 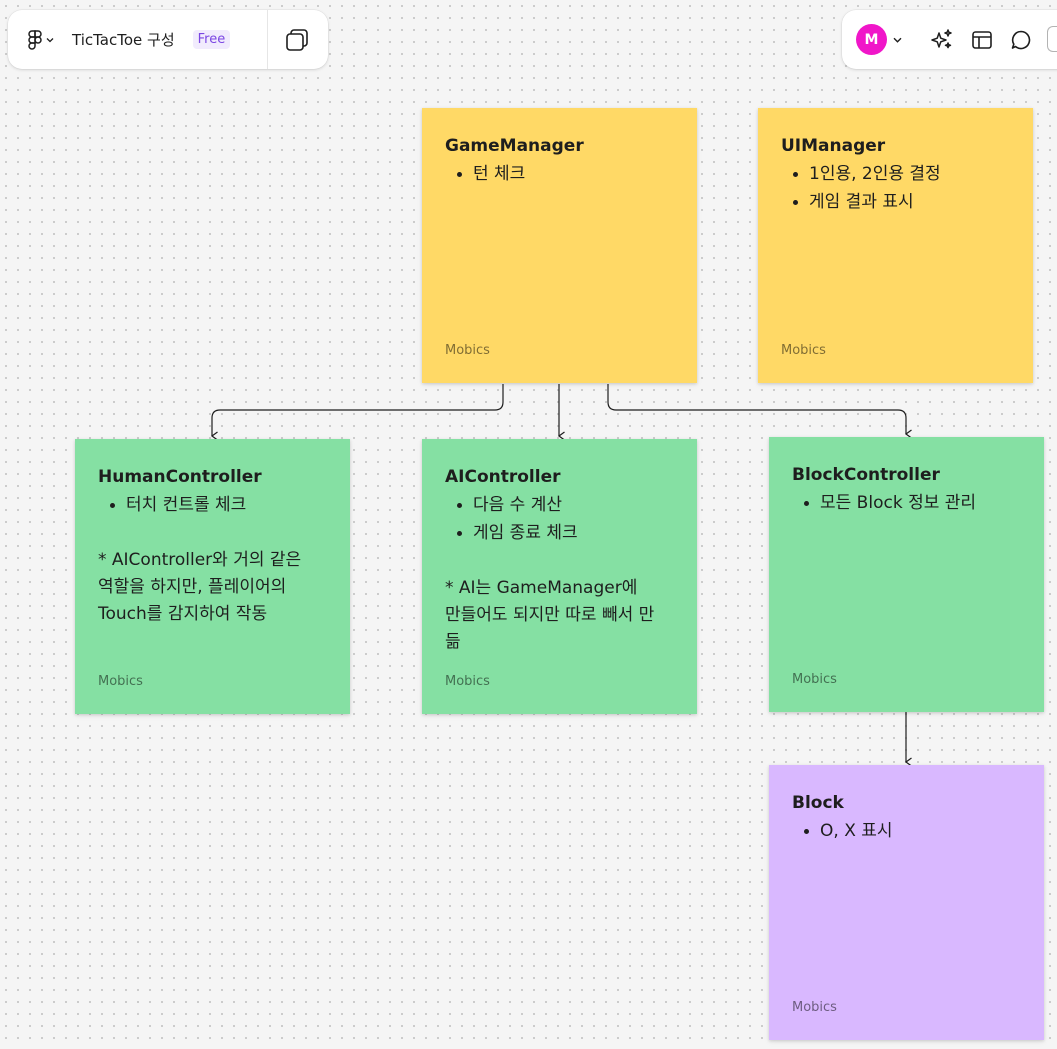 What do you see at coordinates (180, 477) in the screenshot?
I see `sticky-title: HumanController` at bounding box center [180, 477].